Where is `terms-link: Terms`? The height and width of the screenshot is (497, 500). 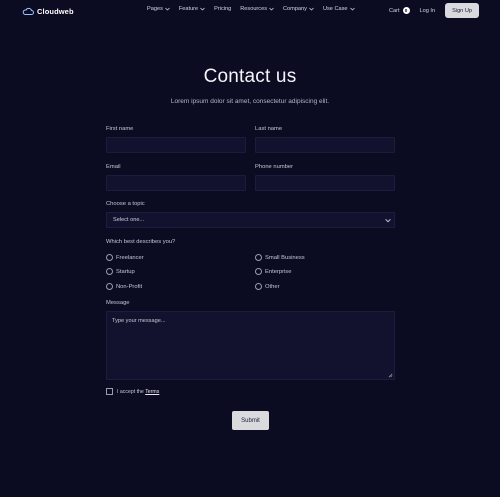
terms-link: Terms is located at coordinates (152, 392).